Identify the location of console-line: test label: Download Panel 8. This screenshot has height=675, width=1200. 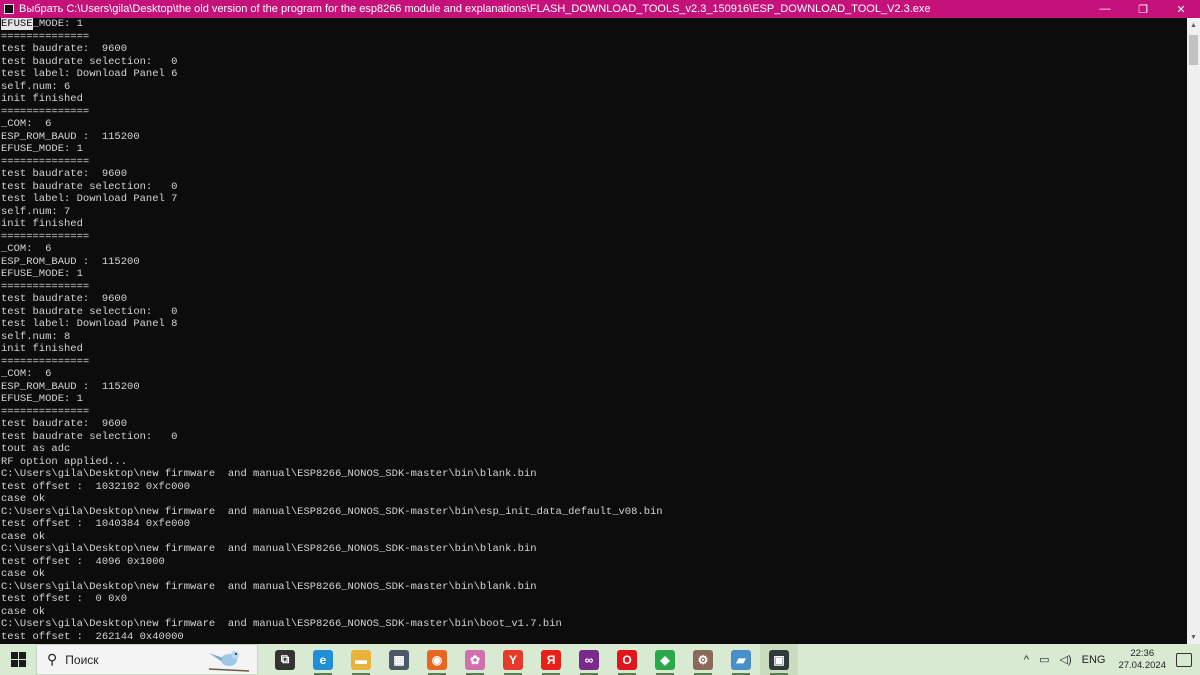
(89, 324).